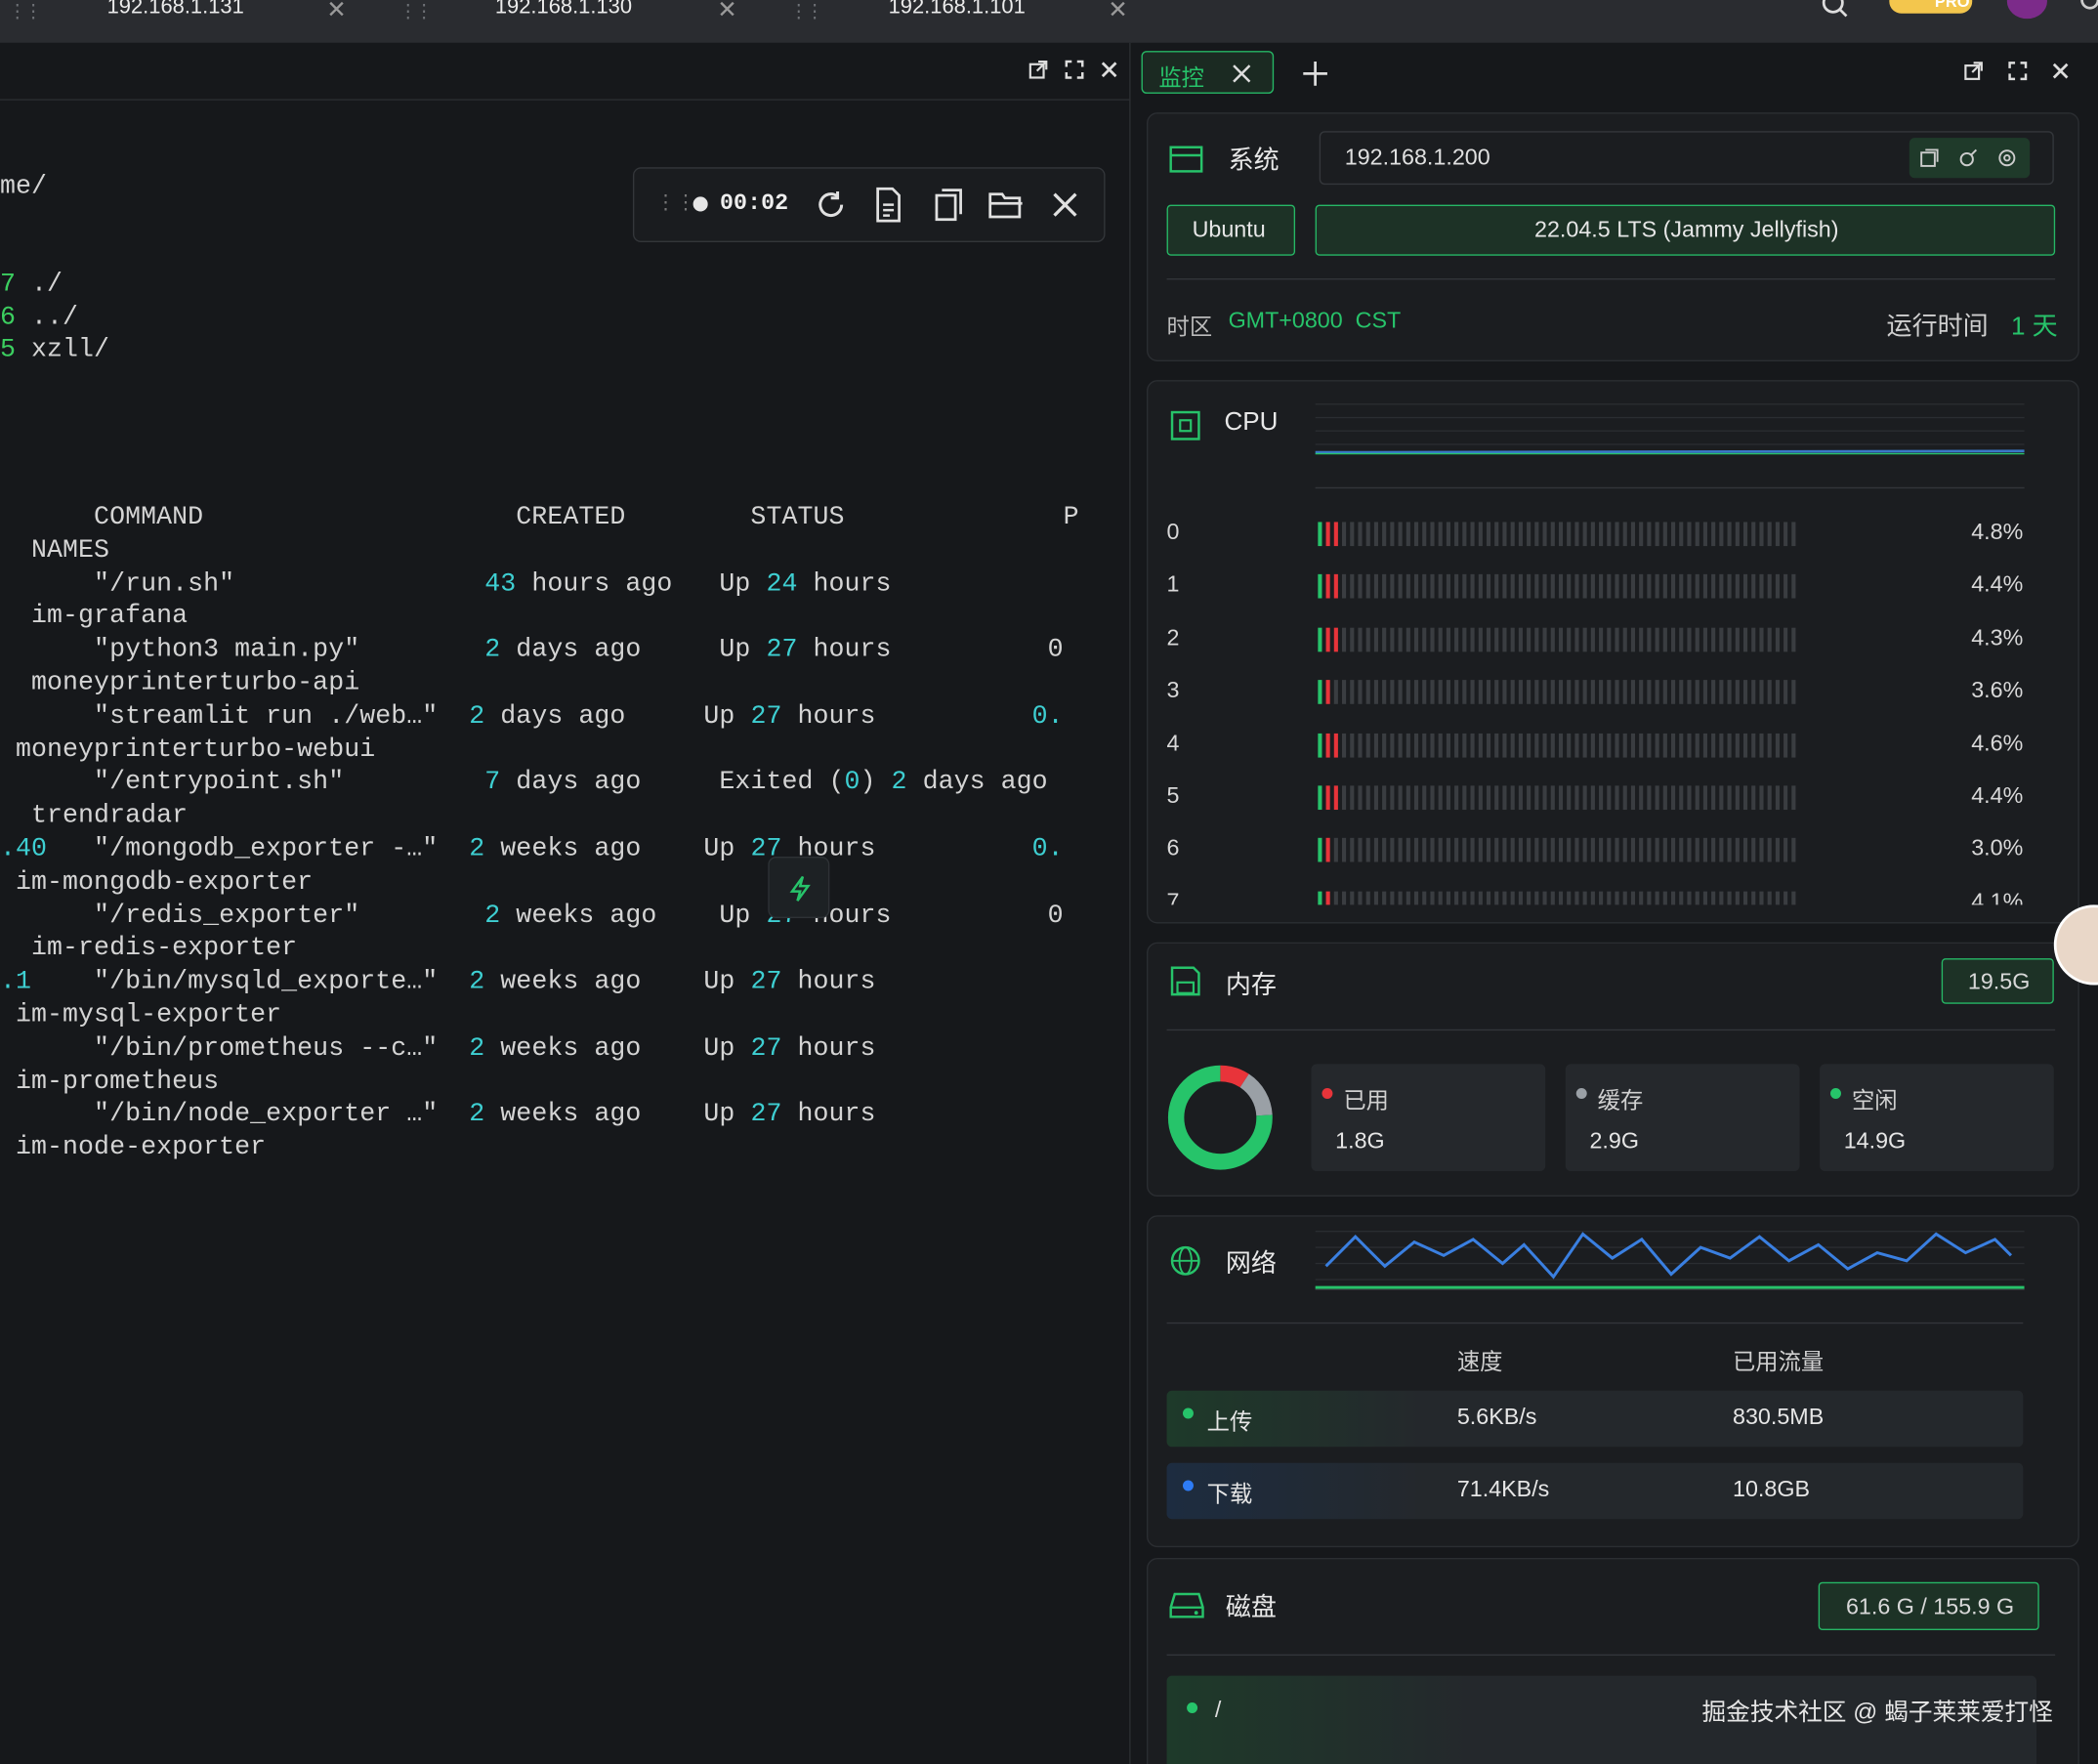 This screenshot has width=2098, height=1764. I want to click on download-row: 下载 71.4KB/s 10.8GB, so click(1595, 1491).